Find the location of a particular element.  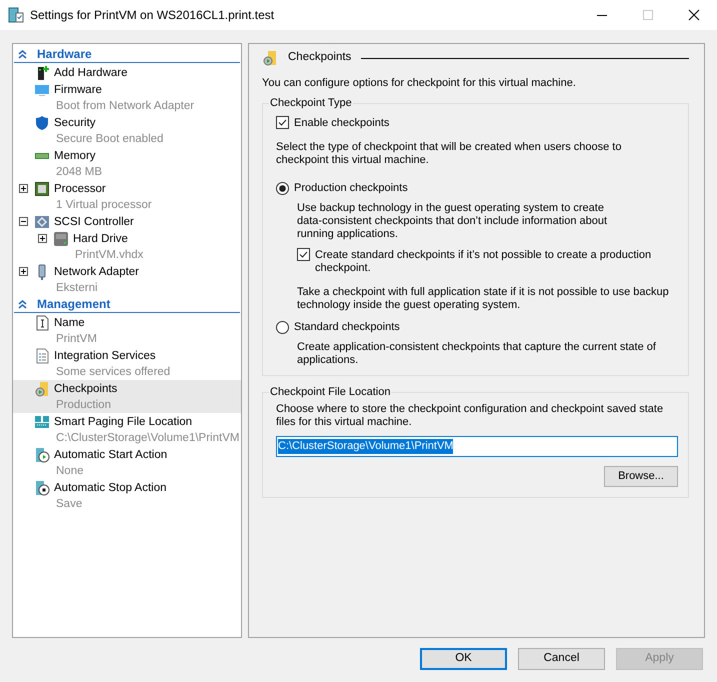

item-label: Add Hardware is located at coordinates (91, 73).